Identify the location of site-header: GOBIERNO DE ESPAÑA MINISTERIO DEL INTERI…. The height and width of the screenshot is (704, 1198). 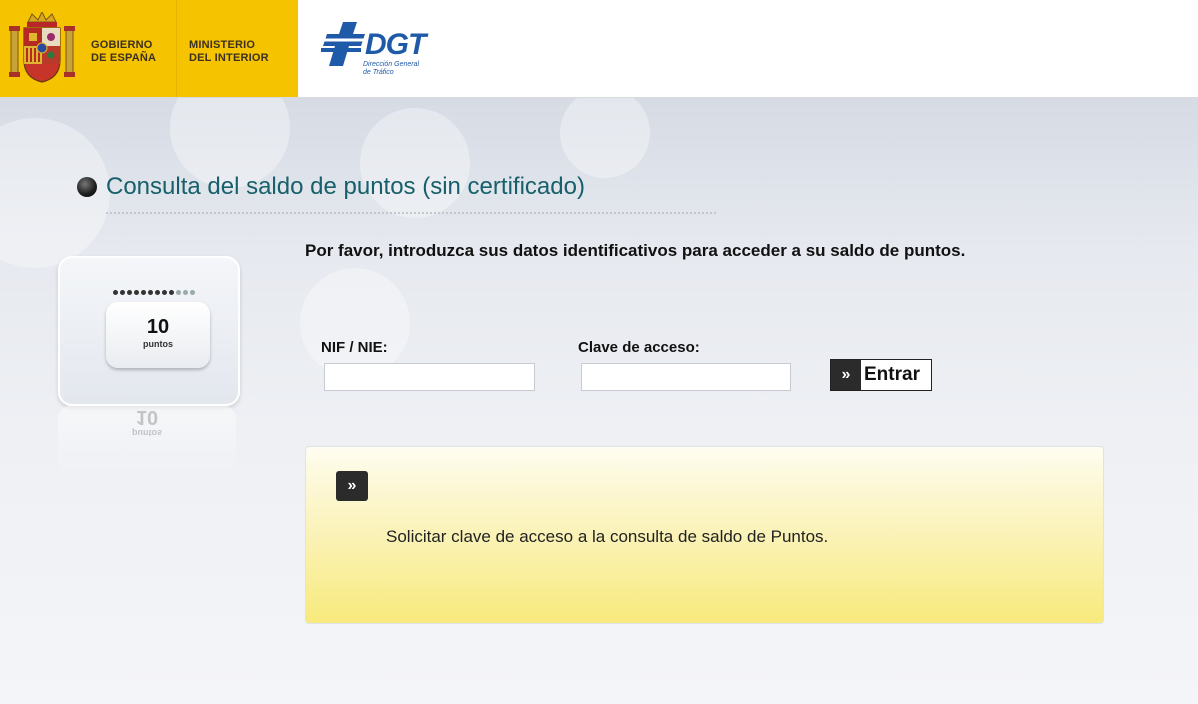
(599, 49).